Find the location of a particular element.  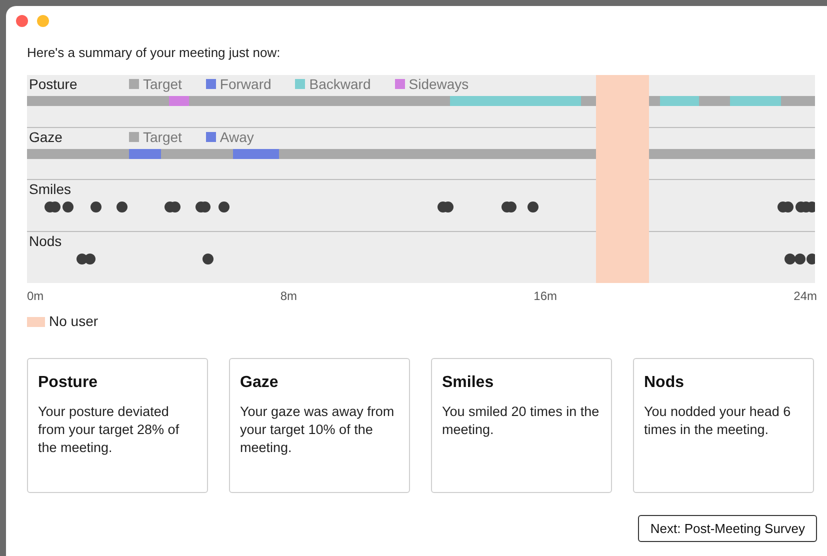

card-text: You nodded your head 6 times in the meeting. is located at coordinates (718, 421).